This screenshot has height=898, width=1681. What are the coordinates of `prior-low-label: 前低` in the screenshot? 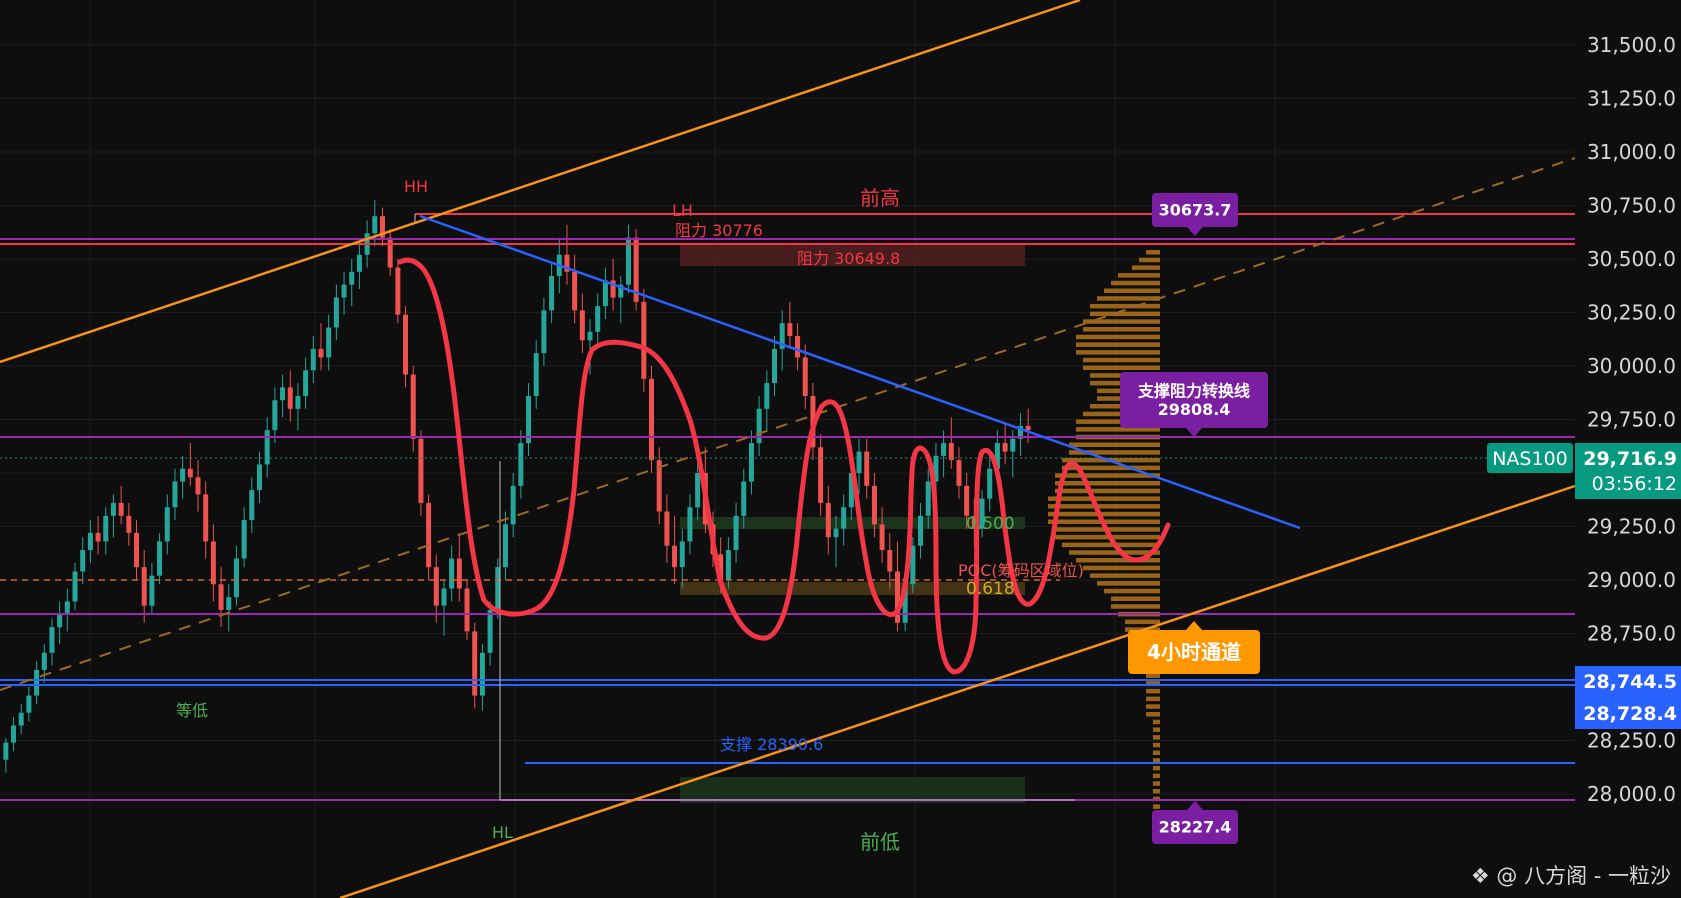 It's located at (880, 842).